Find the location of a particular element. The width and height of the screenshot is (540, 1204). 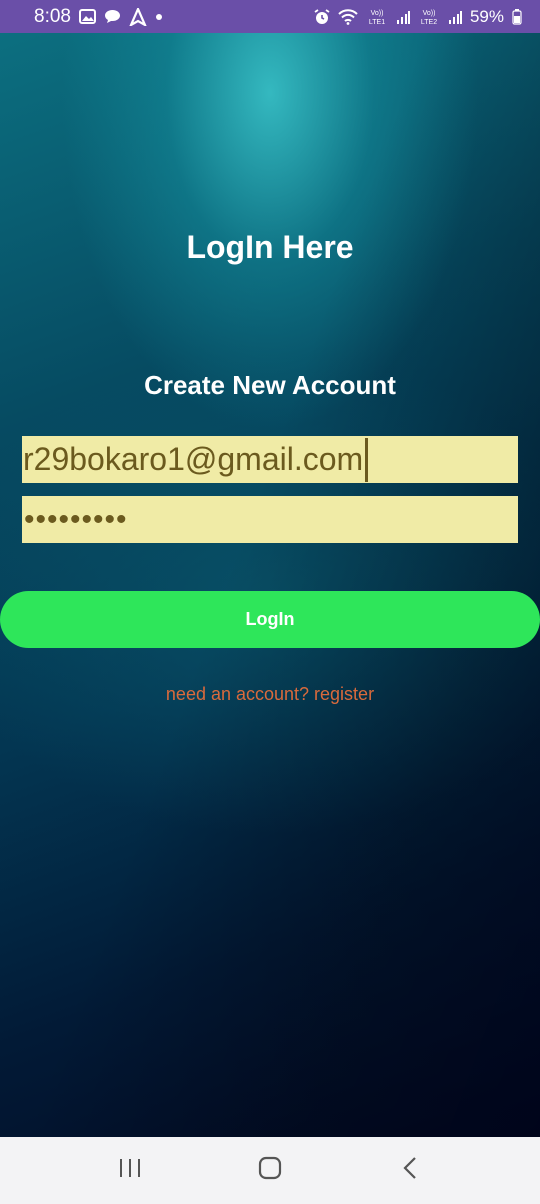

email-field: r29bokaro1@gmail.com is located at coordinates (270, 459).